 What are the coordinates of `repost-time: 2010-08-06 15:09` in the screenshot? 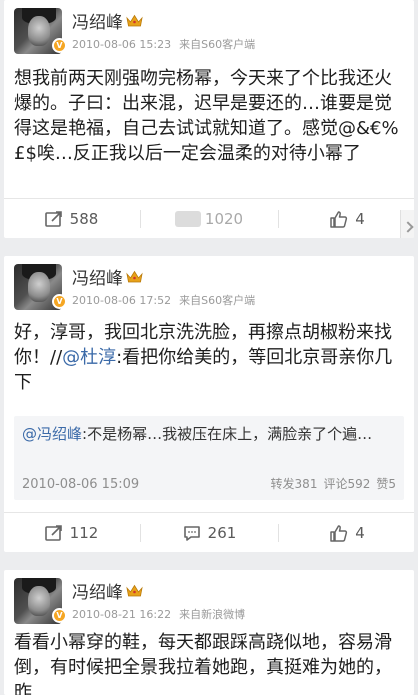 It's located at (81, 484).